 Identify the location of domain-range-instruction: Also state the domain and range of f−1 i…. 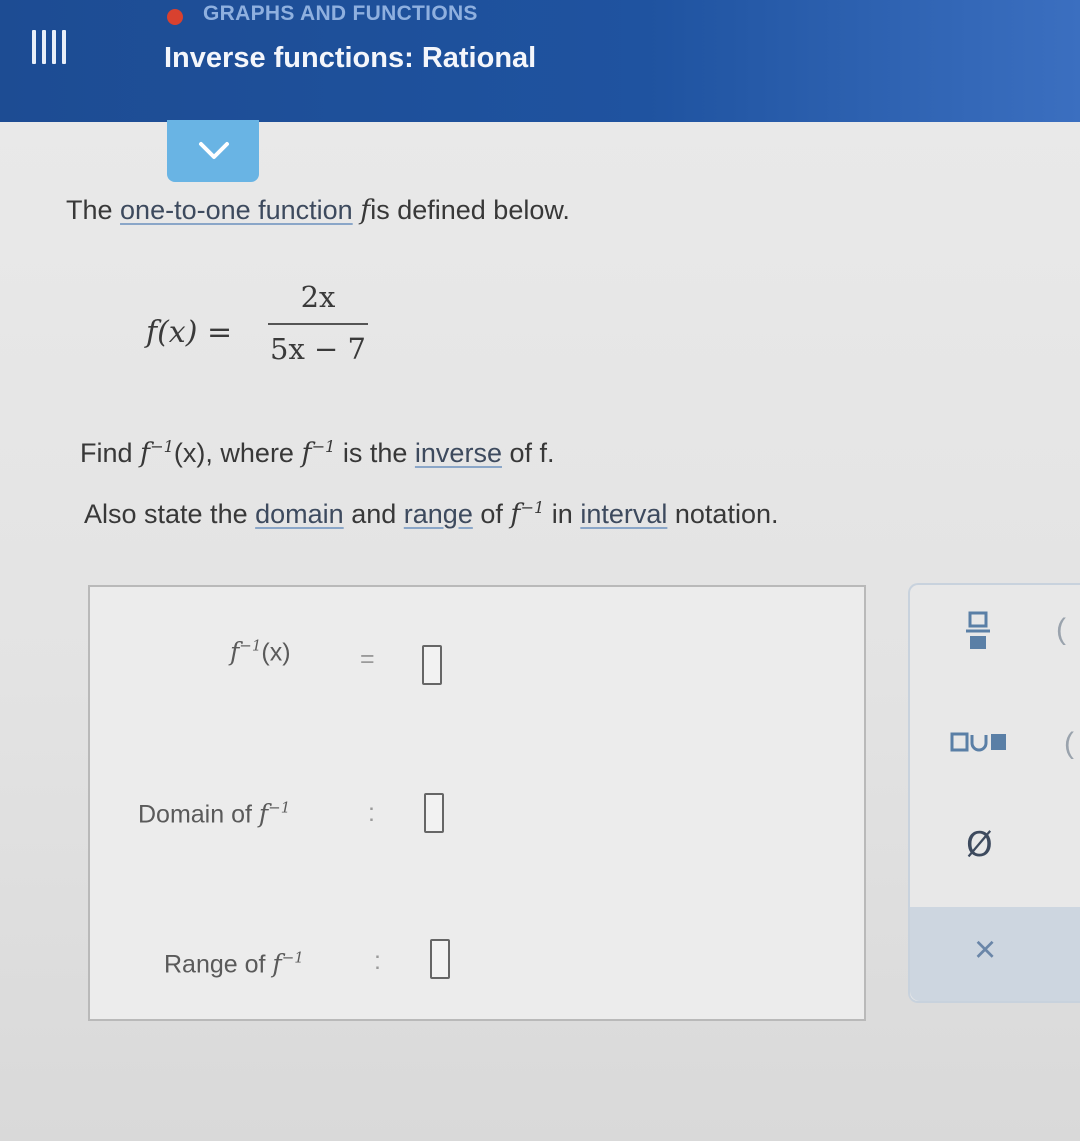
(431, 514).